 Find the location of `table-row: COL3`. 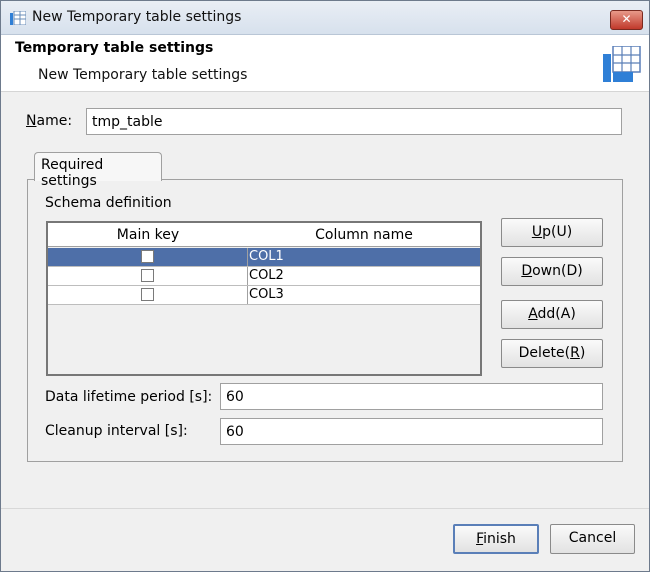

table-row: COL3 is located at coordinates (264, 295).